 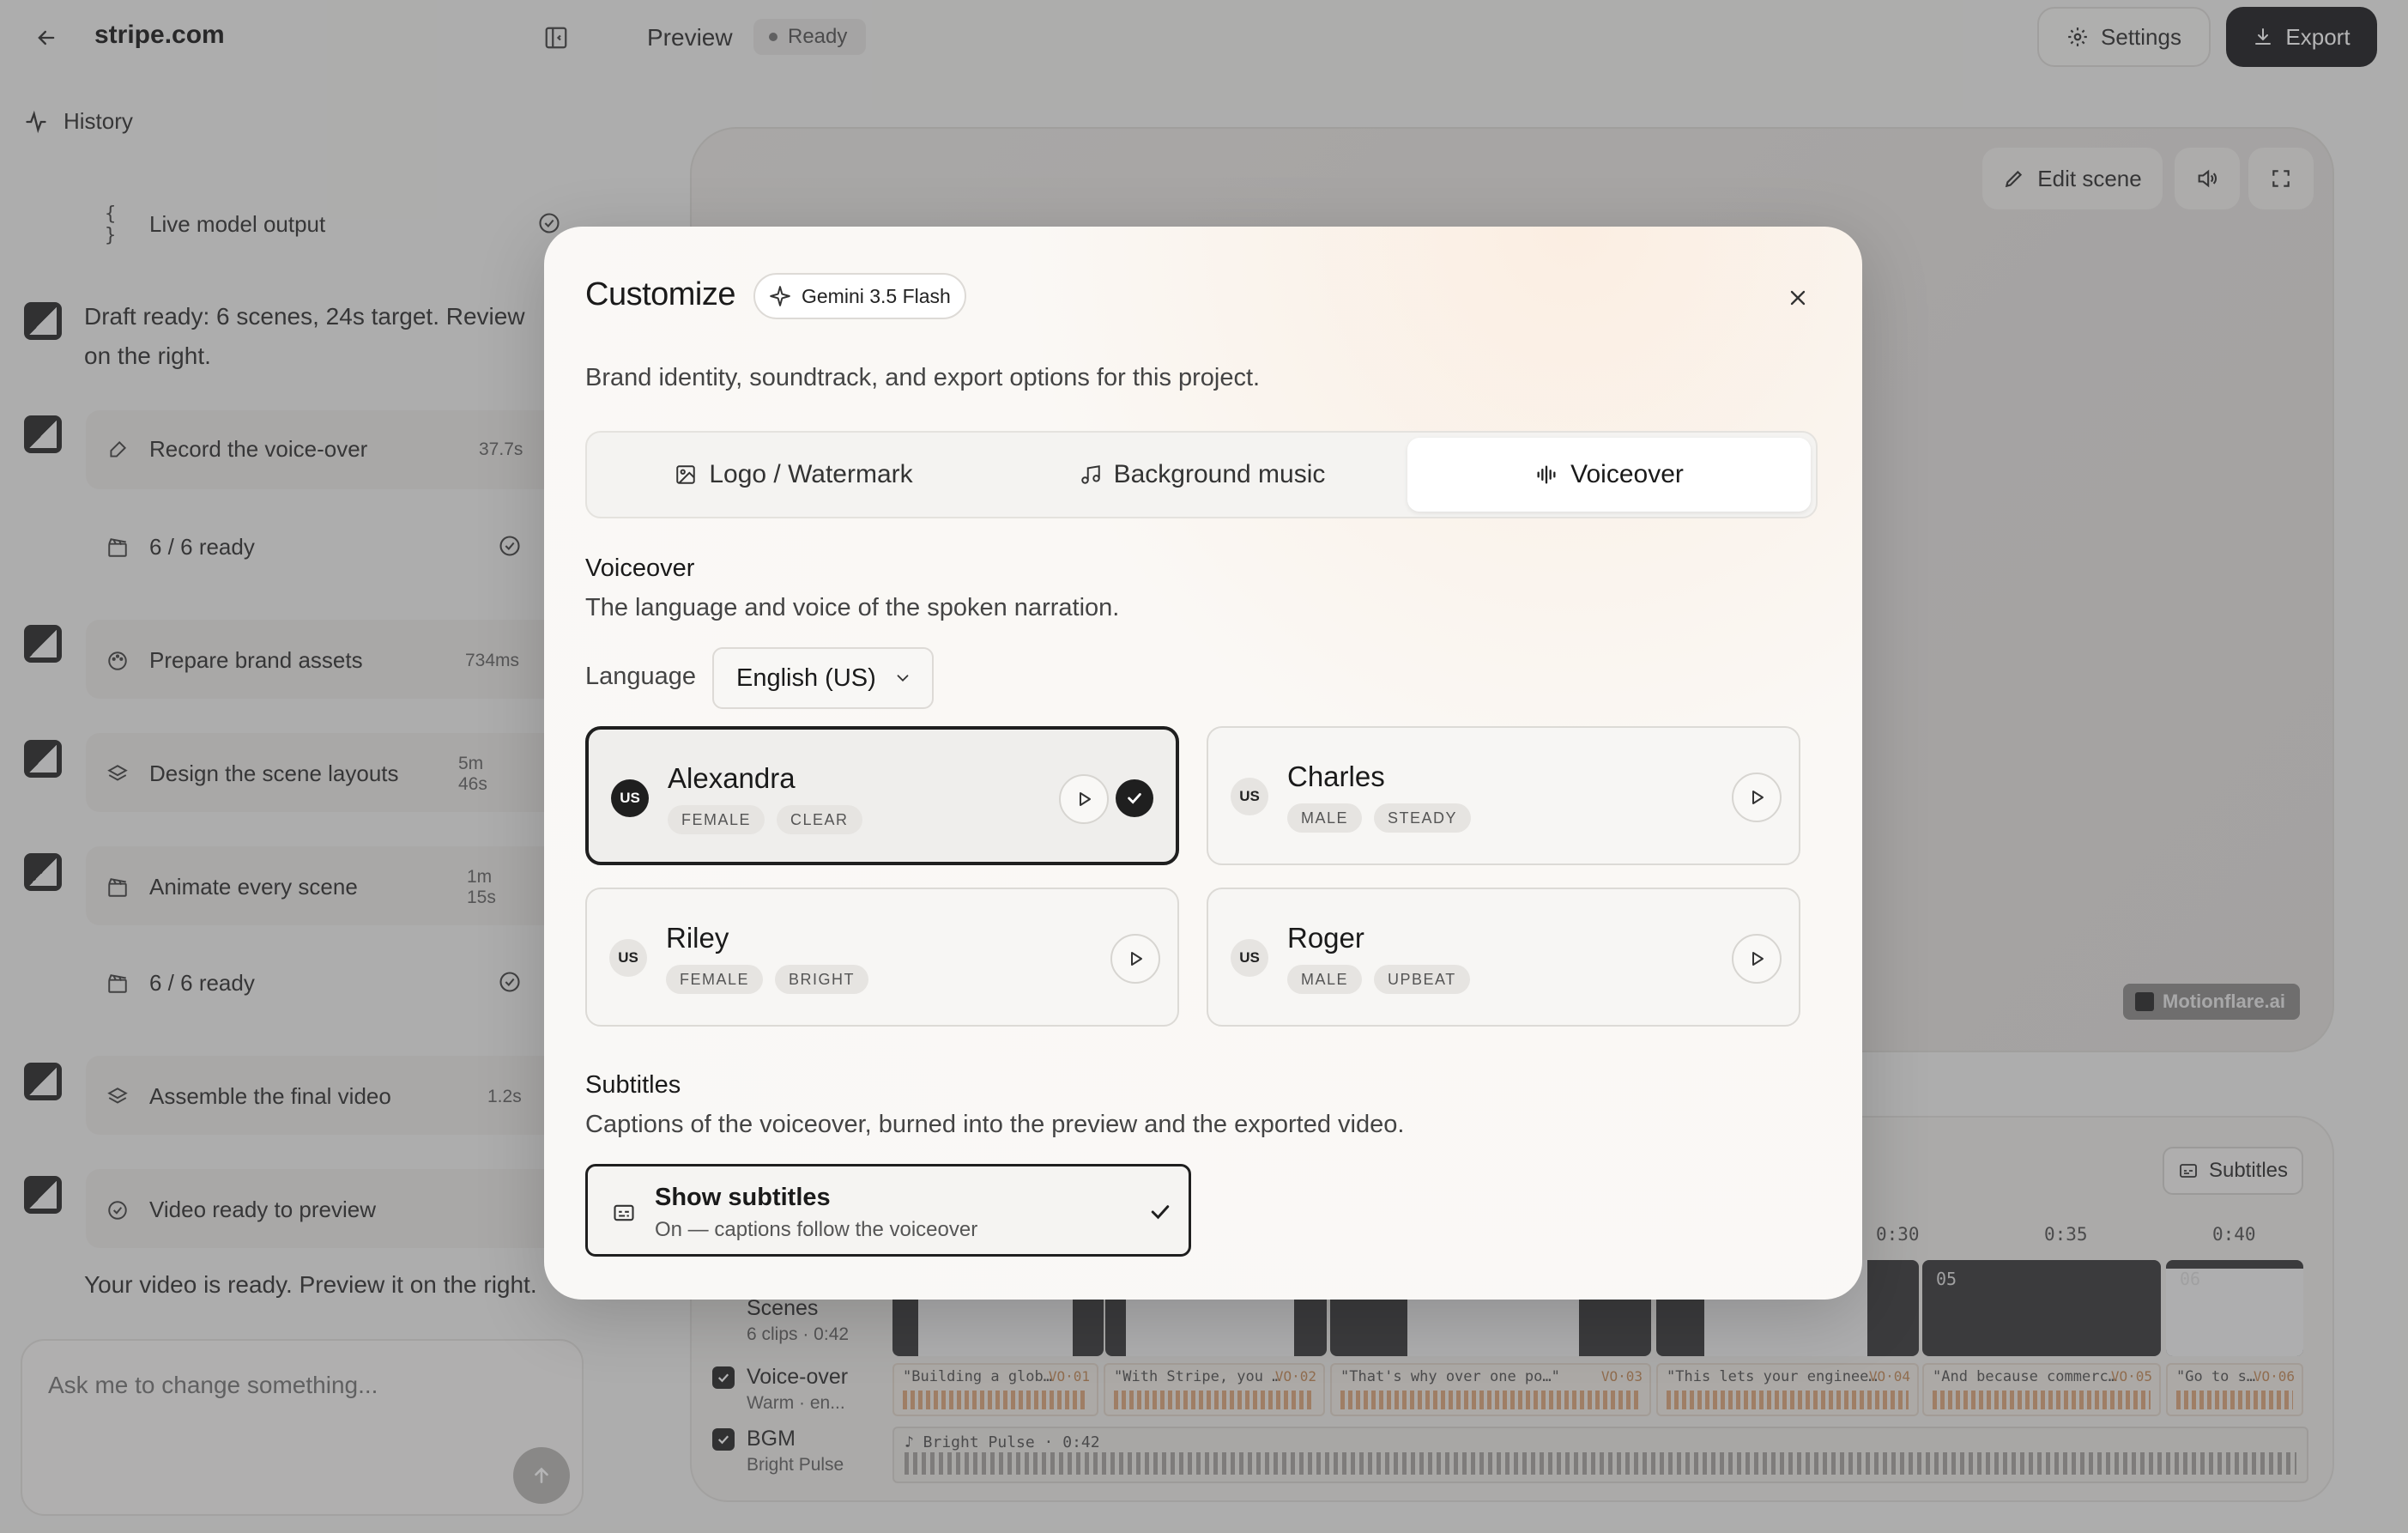 I want to click on voiceover-section-title: Voiceover, so click(x=640, y=568).